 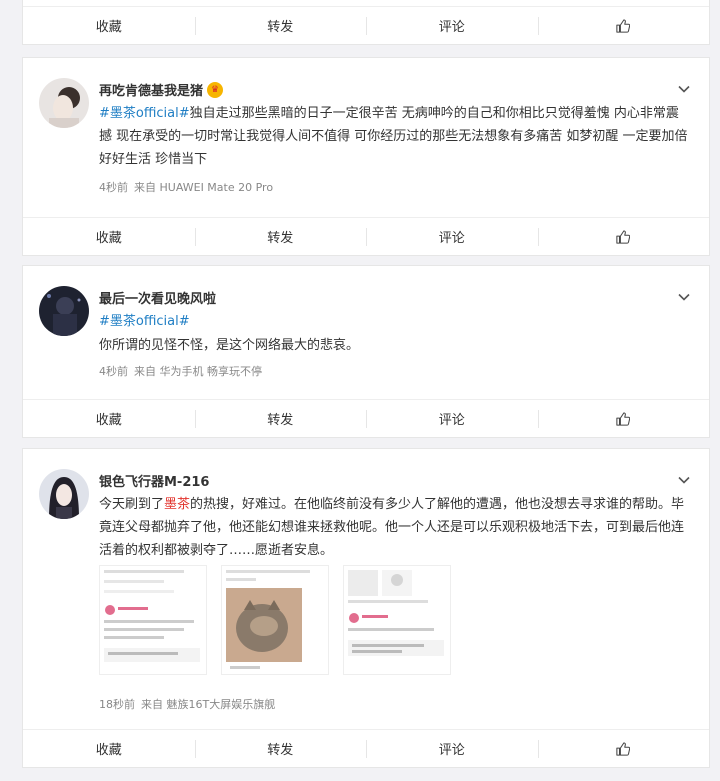 What do you see at coordinates (132, 504) in the screenshot?
I see `post-body-pre: 今天刷到了` at bounding box center [132, 504].